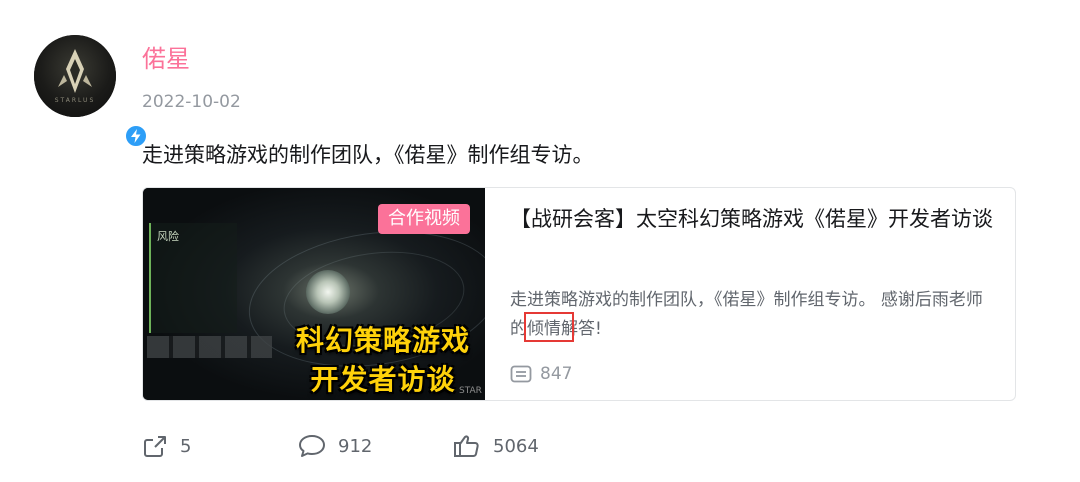 The width and height of the screenshot is (1080, 482). Describe the element at coordinates (328, 292) in the screenshot. I see `thumbnail-planet` at that location.